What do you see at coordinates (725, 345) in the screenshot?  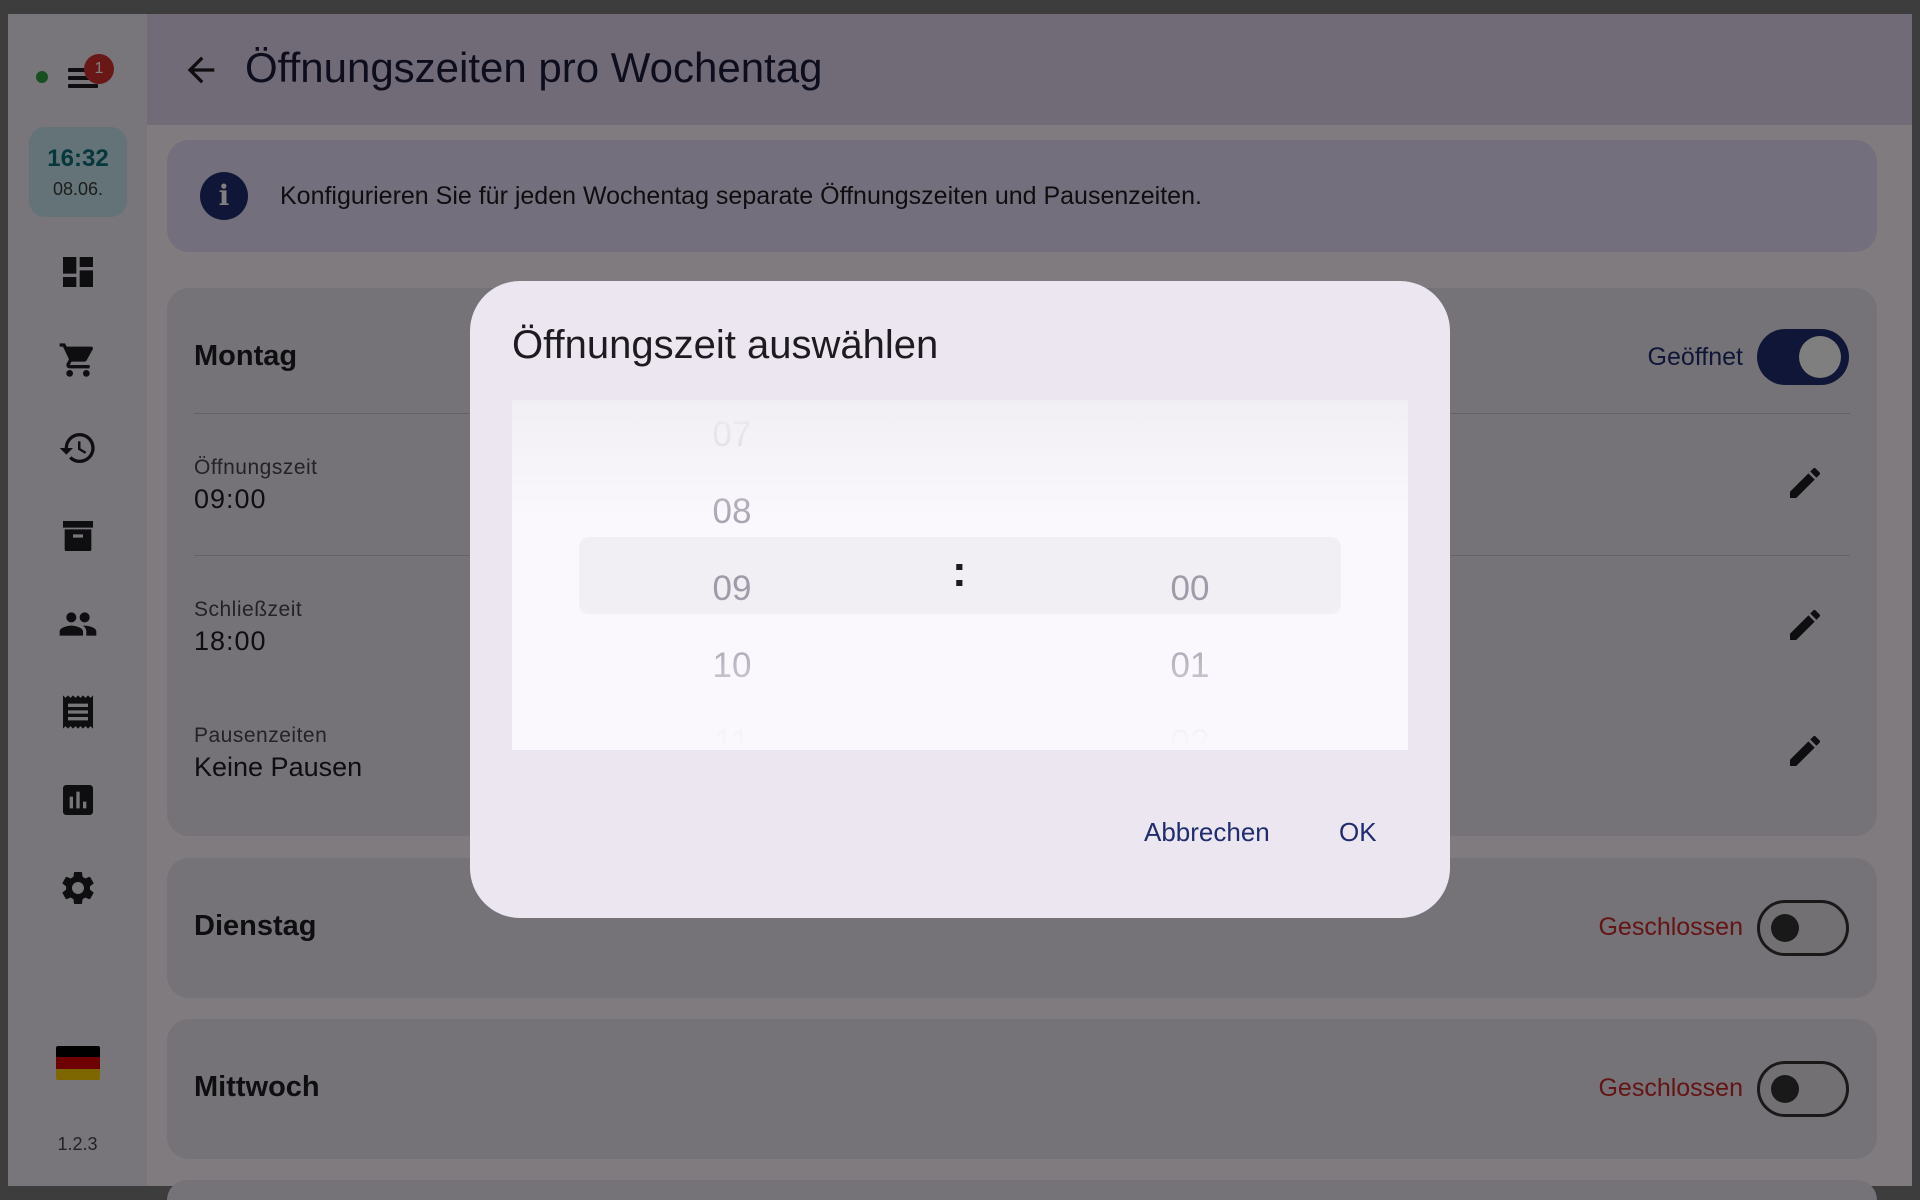 I see `dialog-title: Öffnungszeit auswählen` at bounding box center [725, 345].